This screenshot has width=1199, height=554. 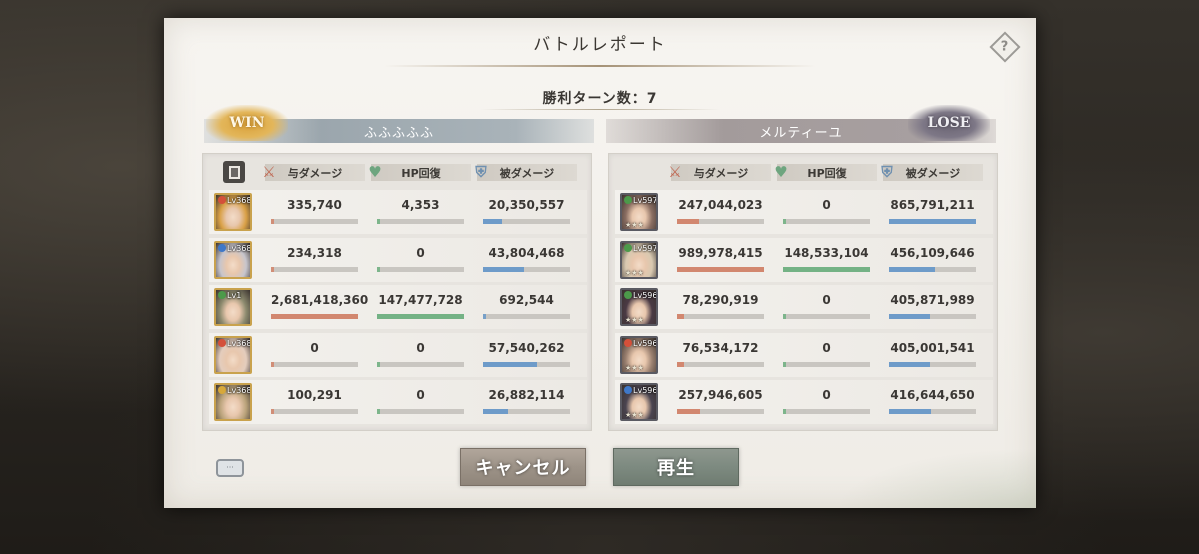 What do you see at coordinates (419, 172) in the screenshot?
I see `column-hp-recovery: ♥ HP回復` at bounding box center [419, 172].